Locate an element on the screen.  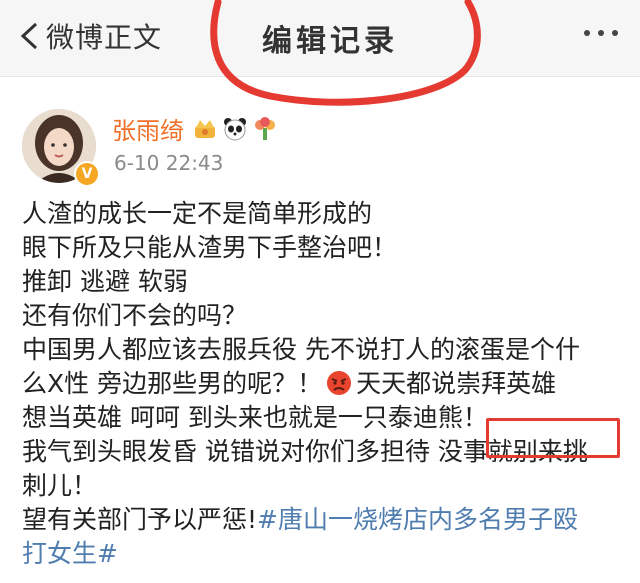
post-line-segment: 么X性 旁边那些男的呢？！ is located at coordinates (172, 383).